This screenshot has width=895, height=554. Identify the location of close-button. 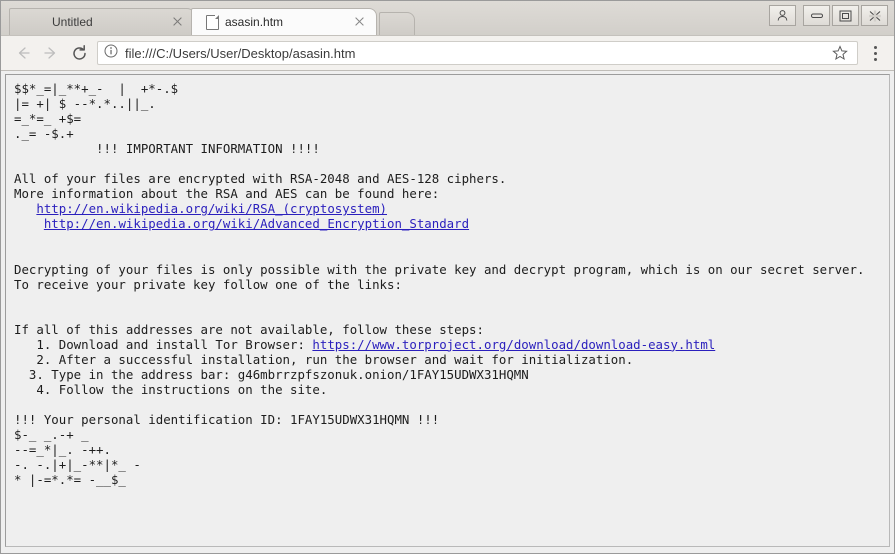
(874, 15).